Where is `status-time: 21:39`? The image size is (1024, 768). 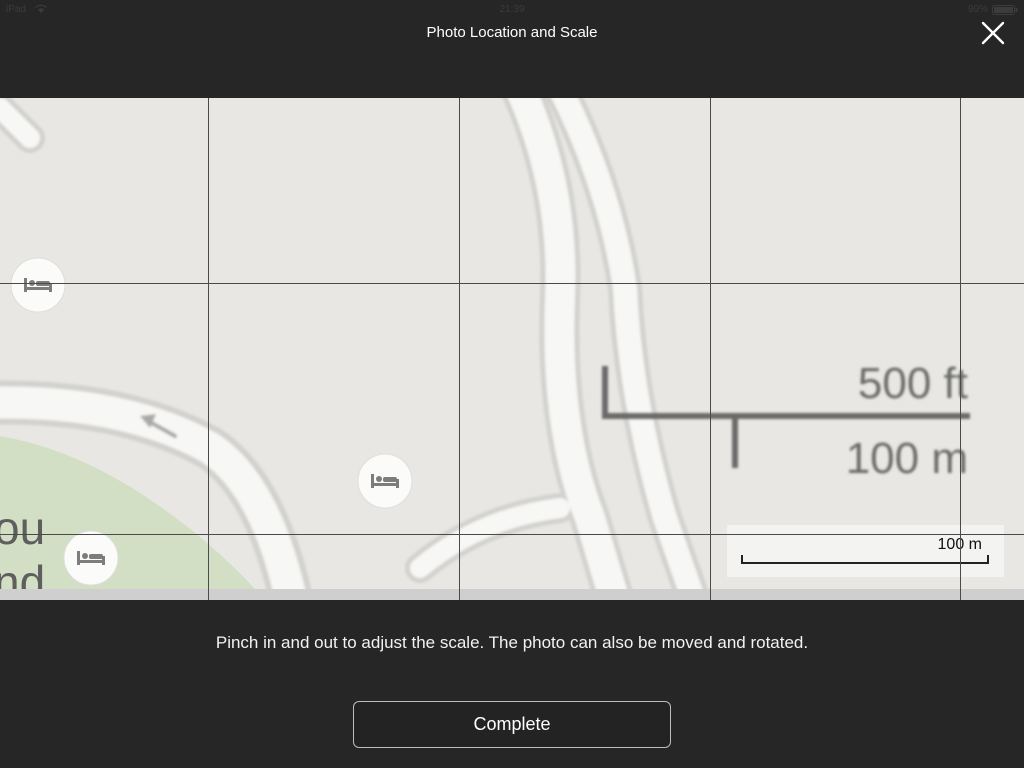
status-time: 21:39 is located at coordinates (512, 9).